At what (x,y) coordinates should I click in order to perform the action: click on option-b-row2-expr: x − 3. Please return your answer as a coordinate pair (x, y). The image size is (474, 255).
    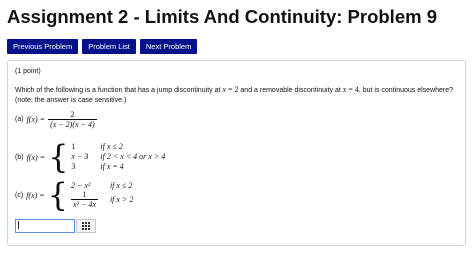
    Looking at the image, I should click on (80, 156).